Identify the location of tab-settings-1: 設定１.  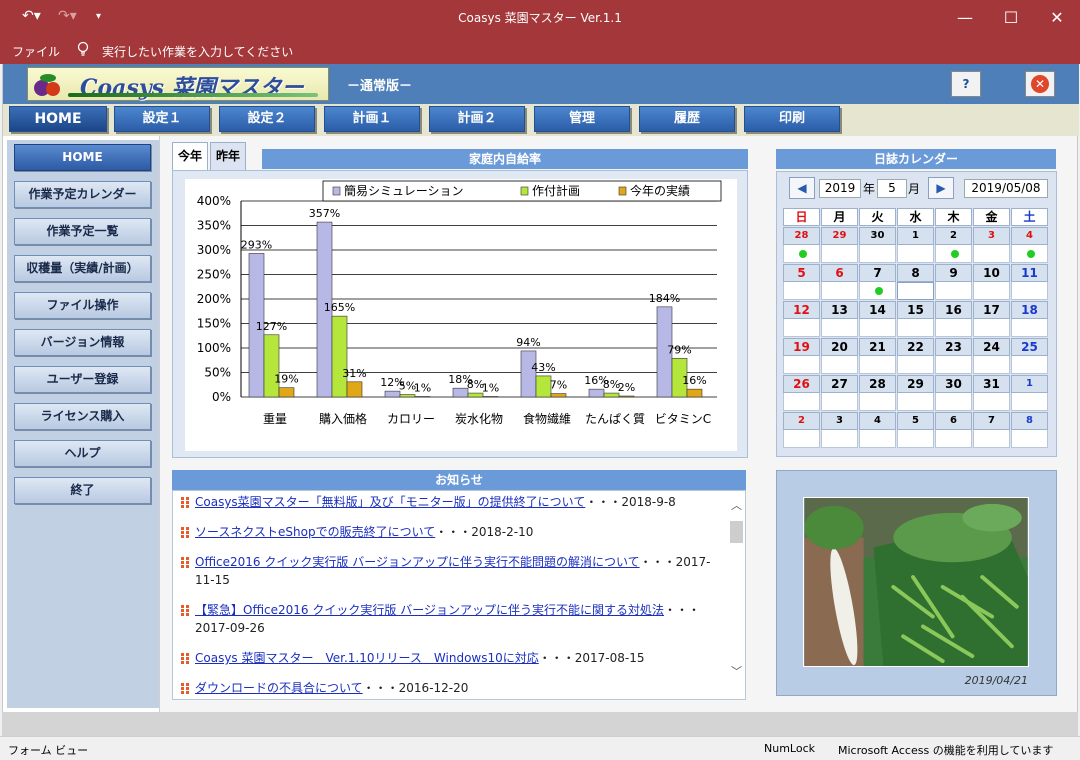
(162, 119).